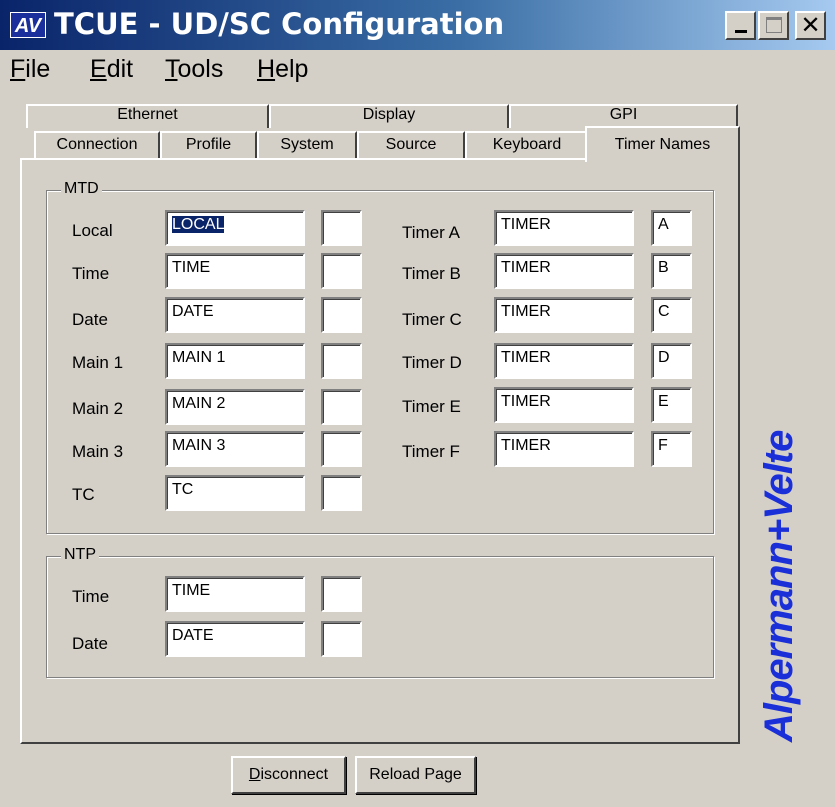 This screenshot has width=835, height=807. What do you see at coordinates (341, 493) in the screenshot?
I see `tc-code-field` at bounding box center [341, 493].